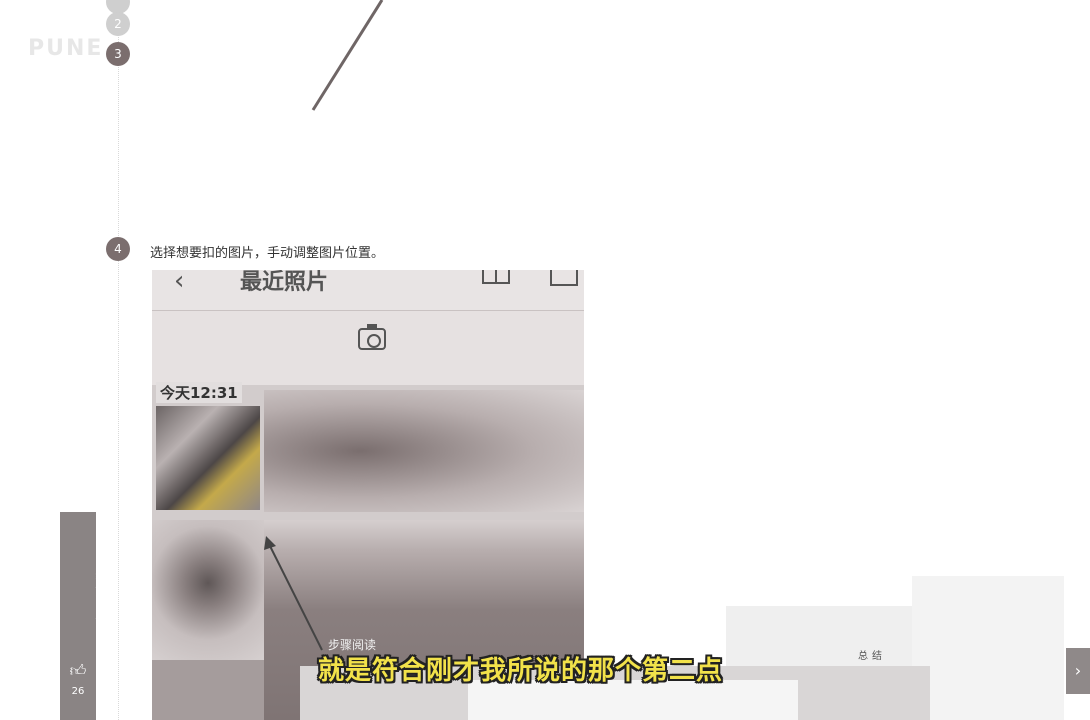 The width and height of the screenshot is (1090, 720). What do you see at coordinates (78, 691) in the screenshot?
I see `like-count: 26` at bounding box center [78, 691].